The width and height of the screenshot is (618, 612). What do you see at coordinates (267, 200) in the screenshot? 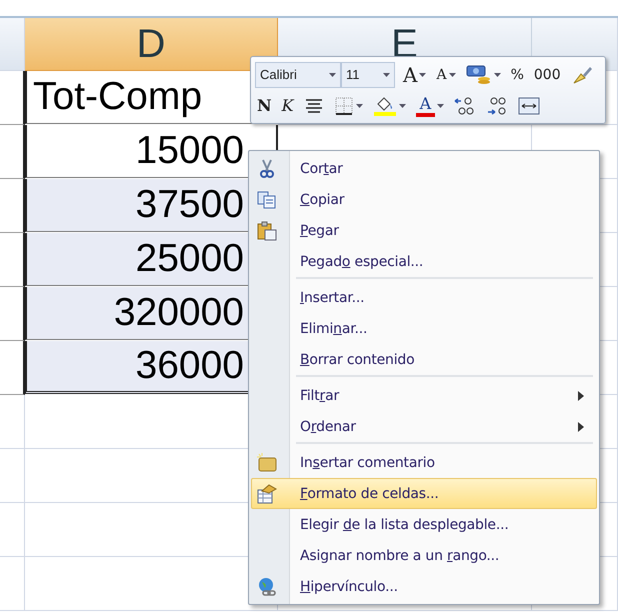
I see `copy-icon` at bounding box center [267, 200].